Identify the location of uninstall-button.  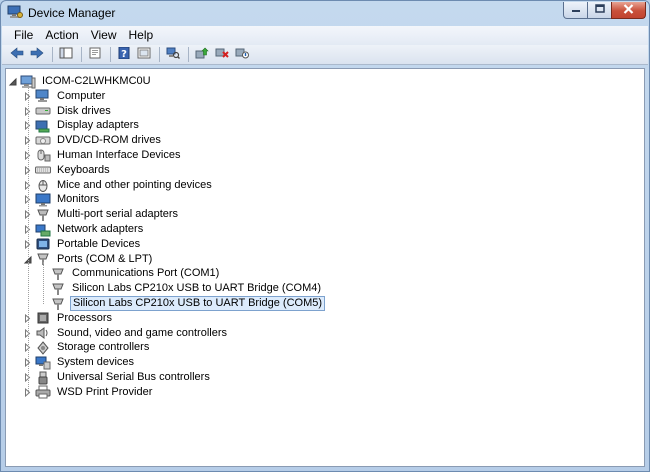
(222, 55).